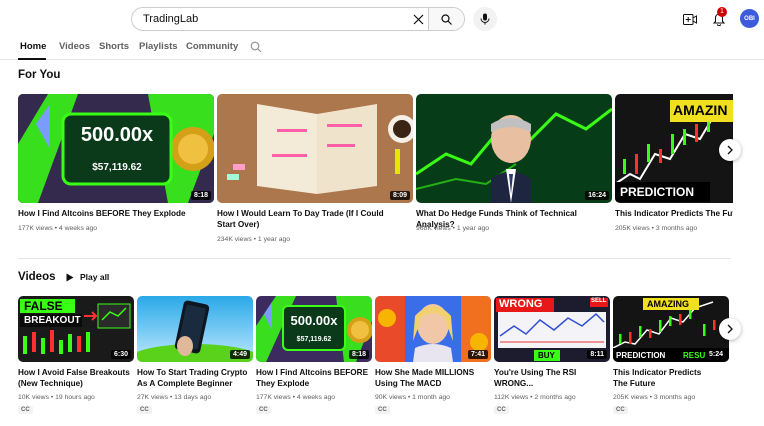 This screenshot has height=426, width=764. What do you see at coordinates (552, 329) in the screenshot?
I see `video-thumbnail: WRONG SELL BUY 8:11` at bounding box center [552, 329].